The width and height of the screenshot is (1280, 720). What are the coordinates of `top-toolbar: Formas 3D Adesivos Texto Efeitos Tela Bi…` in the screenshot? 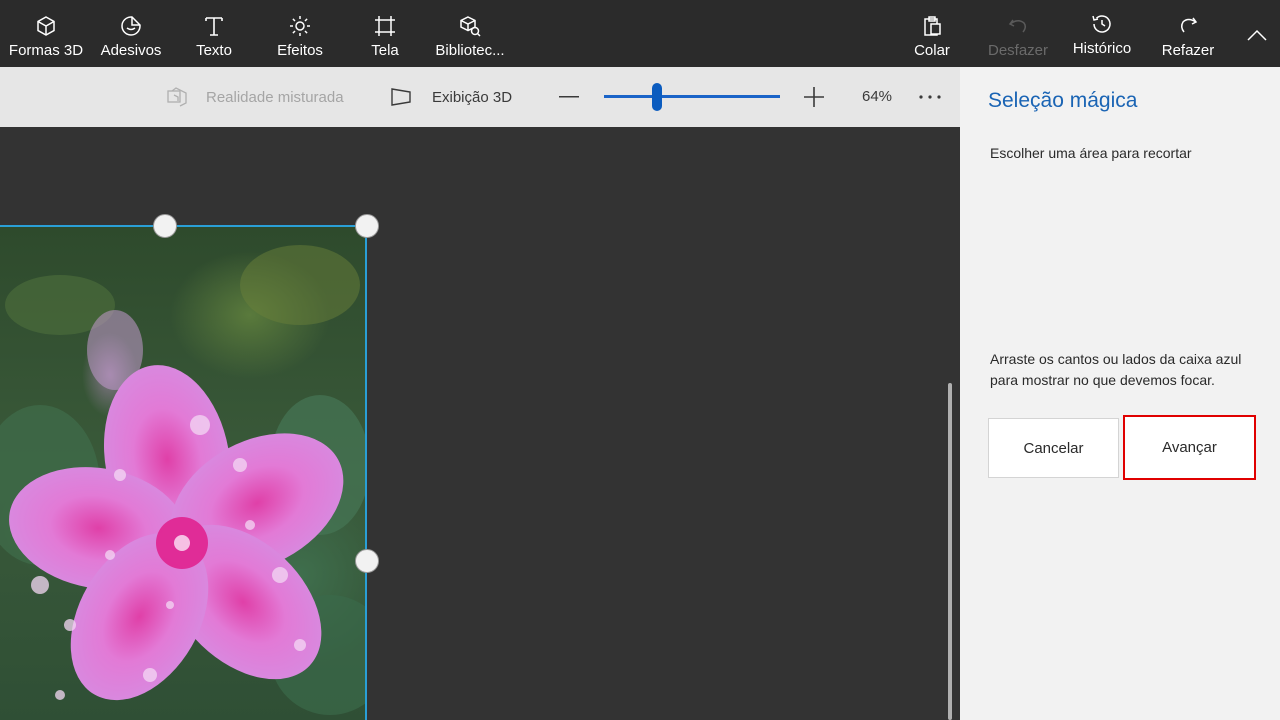 It's located at (640, 33).